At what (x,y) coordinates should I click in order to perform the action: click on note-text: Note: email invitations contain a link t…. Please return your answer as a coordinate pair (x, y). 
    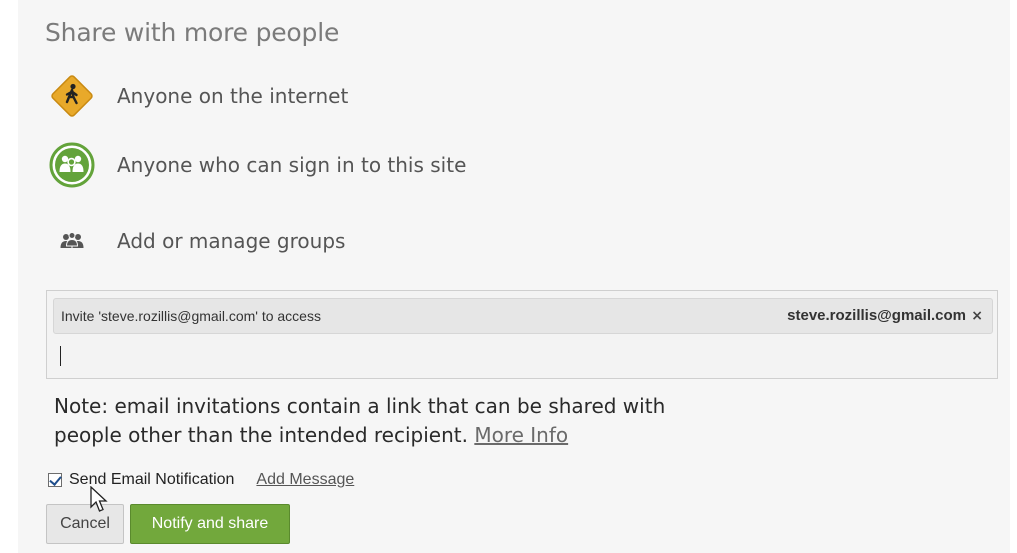
    Looking at the image, I should click on (360, 420).